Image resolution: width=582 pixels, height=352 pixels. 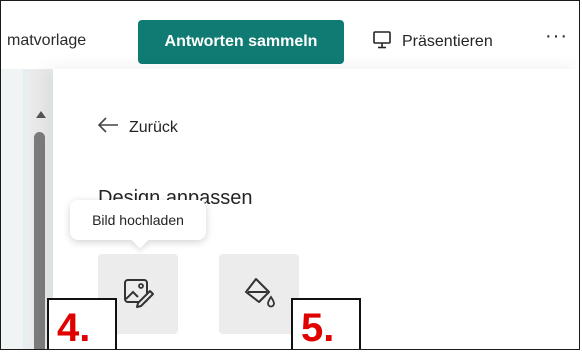 What do you see at coordinates (556, 36) in the screenshot?
I see `more-options-button: ···` at bounding box center [556, 36].